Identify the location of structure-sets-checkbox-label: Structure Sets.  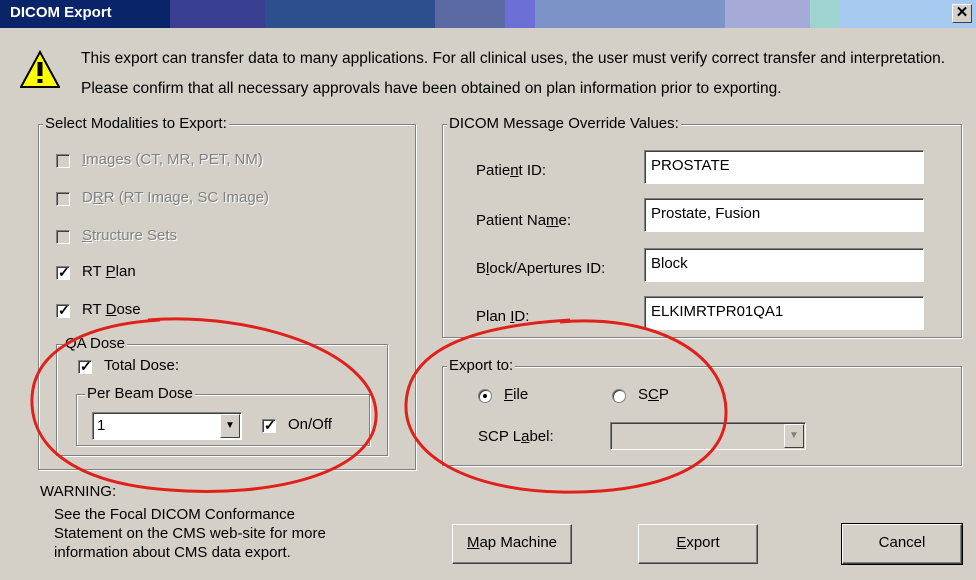
(130, 235).